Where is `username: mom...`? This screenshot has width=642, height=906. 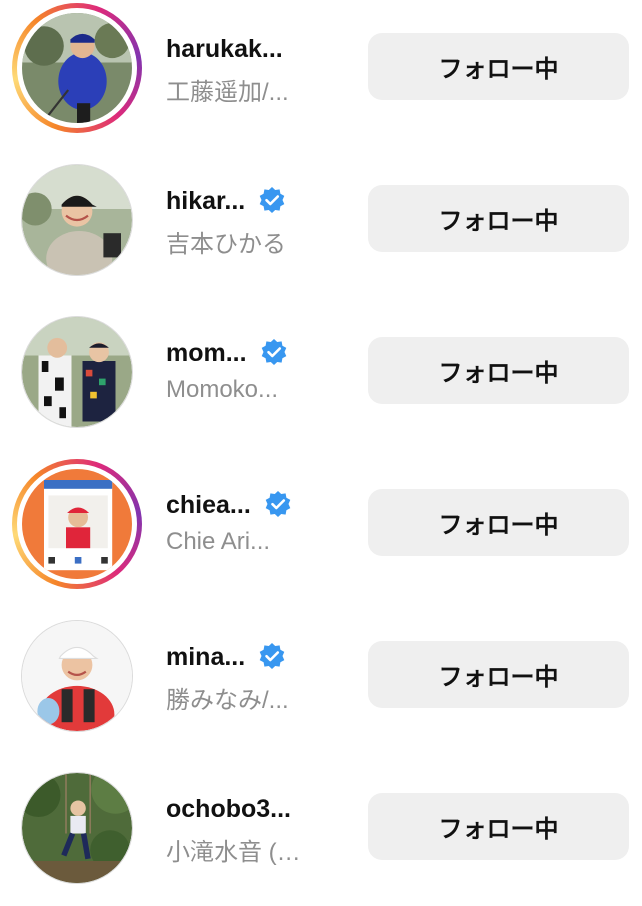 username: mom... is located at coordinates (206, 353).